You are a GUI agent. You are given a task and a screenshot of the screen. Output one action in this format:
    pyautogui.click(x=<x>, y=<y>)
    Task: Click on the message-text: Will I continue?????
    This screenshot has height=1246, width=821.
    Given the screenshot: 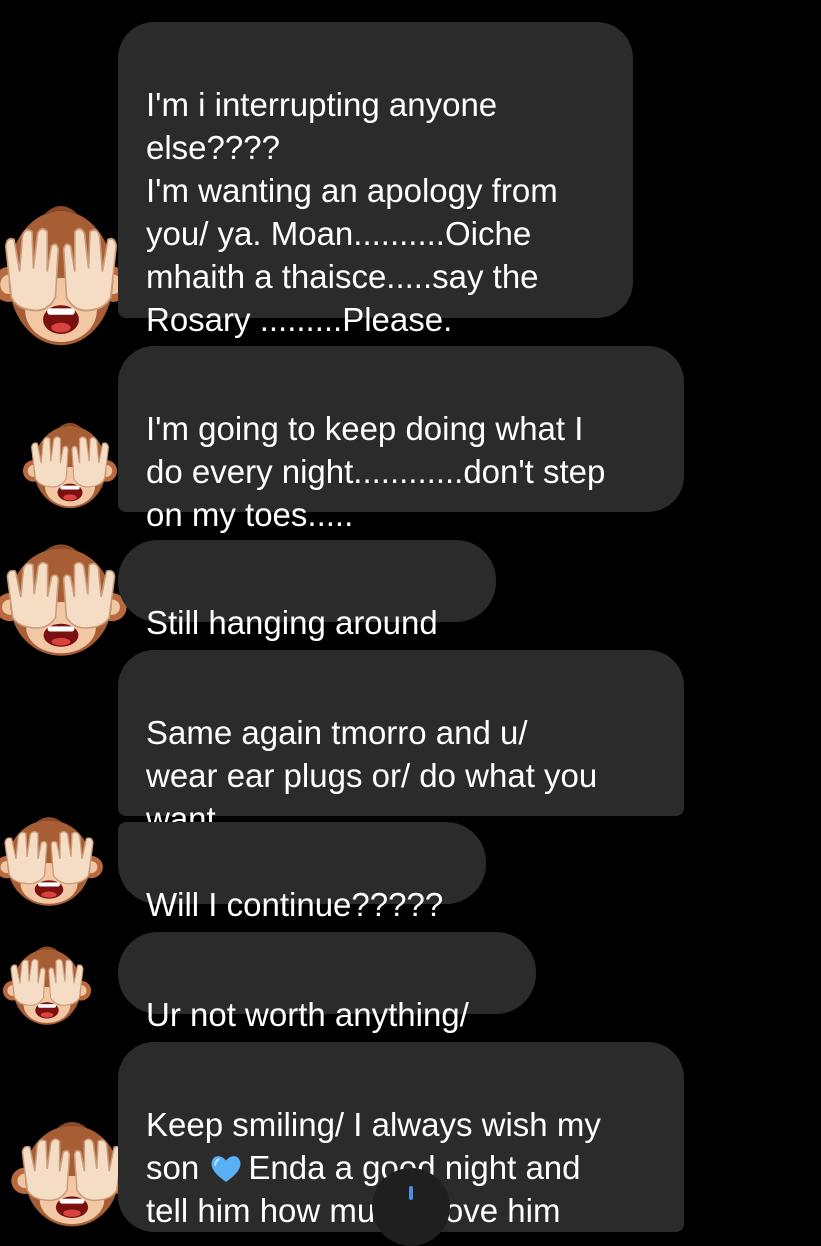 What is the action you would take?
    pyautogui.click(x=295, y=904)
    